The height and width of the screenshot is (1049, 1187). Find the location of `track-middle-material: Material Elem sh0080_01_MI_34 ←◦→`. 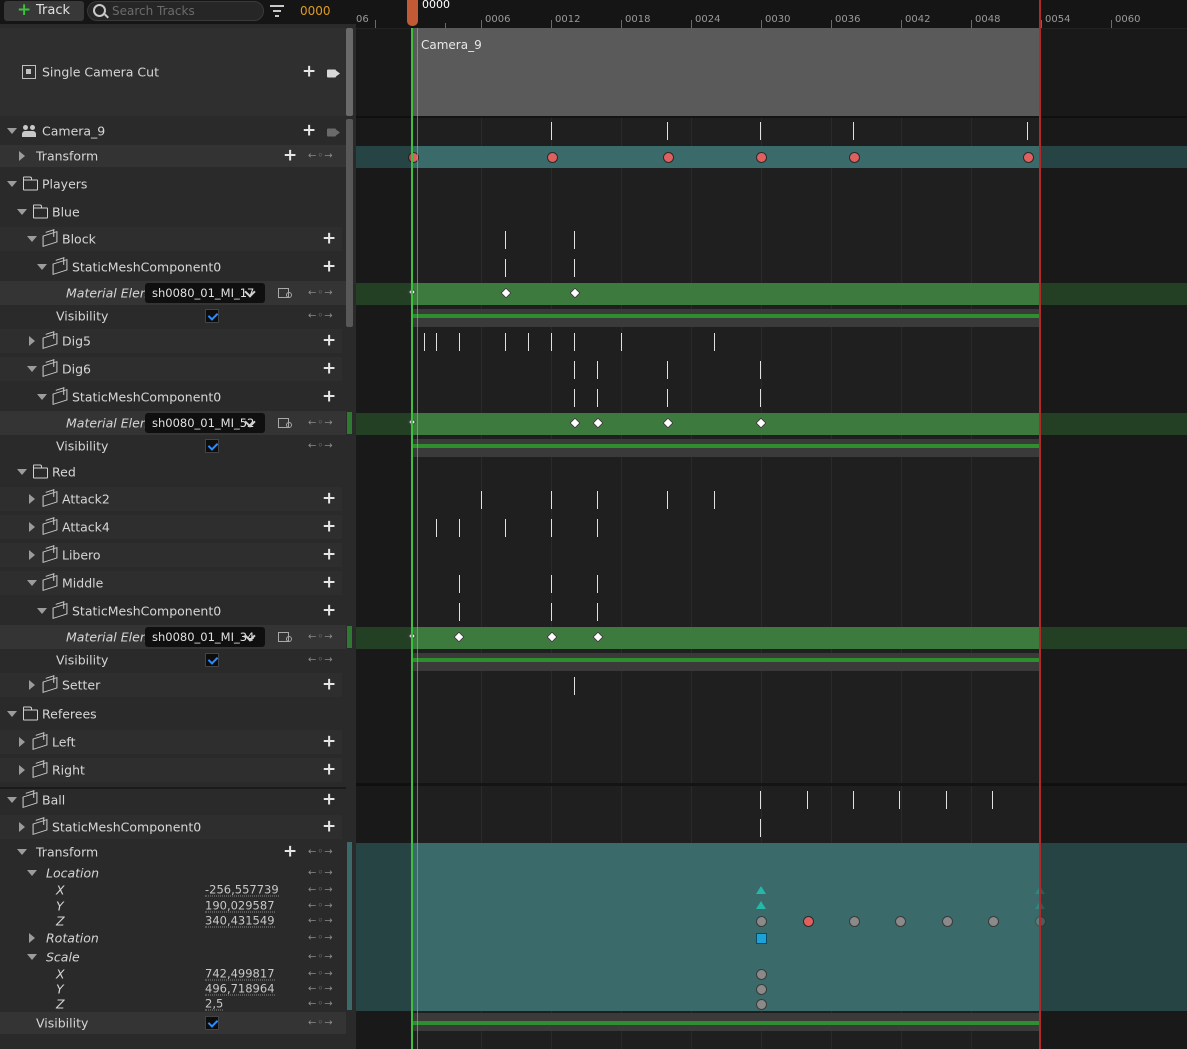

track-middle-material: Material Elem sh0080_01_MI_34 ←◦→ is located at coordinates (173, 637).